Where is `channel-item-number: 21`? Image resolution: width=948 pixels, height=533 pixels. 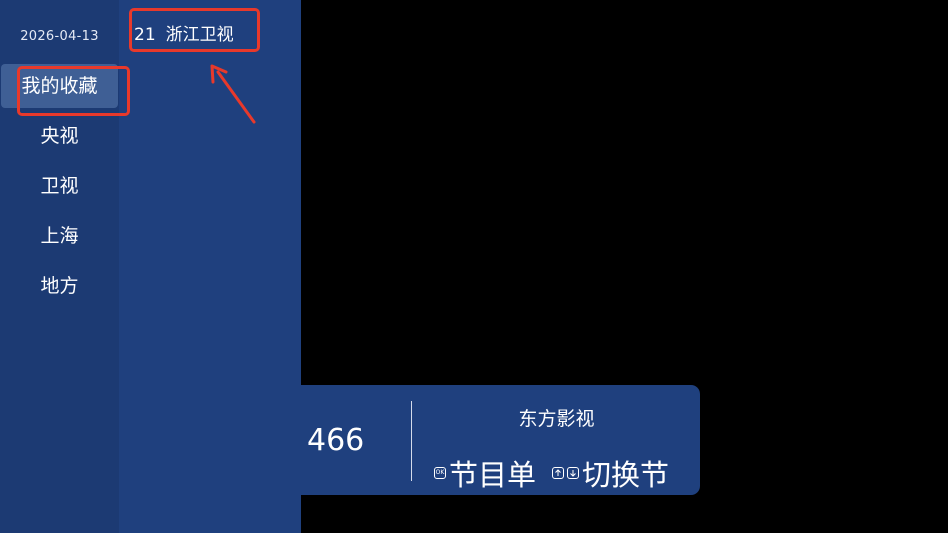 channel-item-number: 21 is located at coordinates (145, 35).